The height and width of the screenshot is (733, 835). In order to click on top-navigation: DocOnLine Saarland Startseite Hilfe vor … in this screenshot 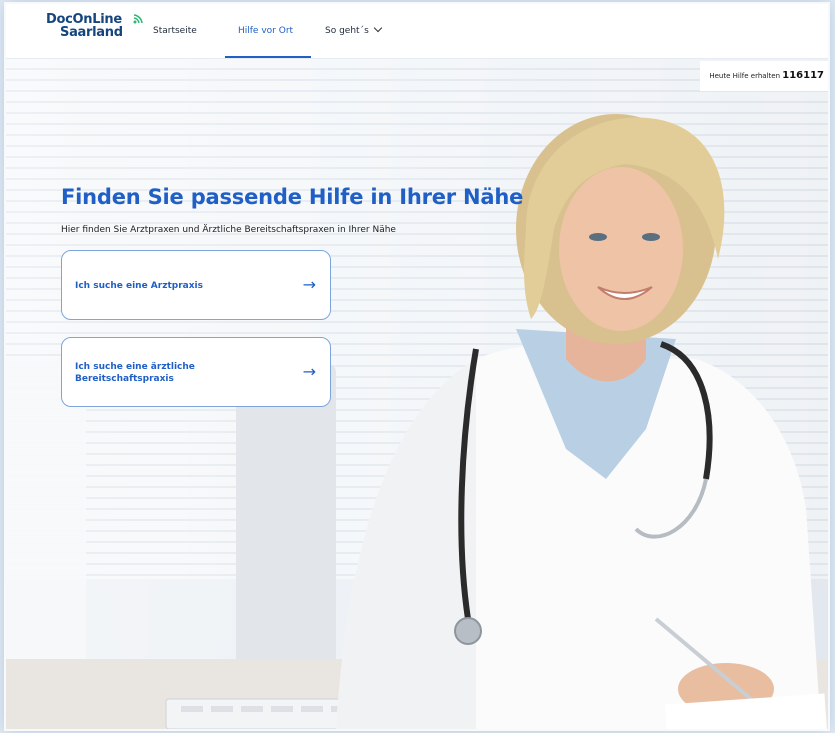, I will do `click(417, 31)`.